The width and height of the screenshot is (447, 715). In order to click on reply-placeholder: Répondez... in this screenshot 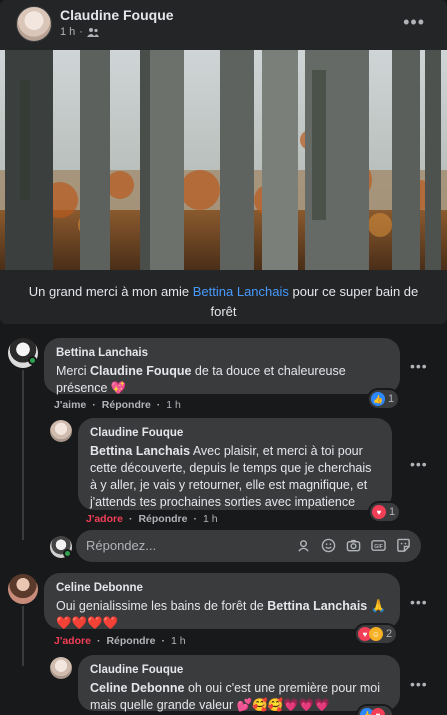, I will do `click(121, 545)`.